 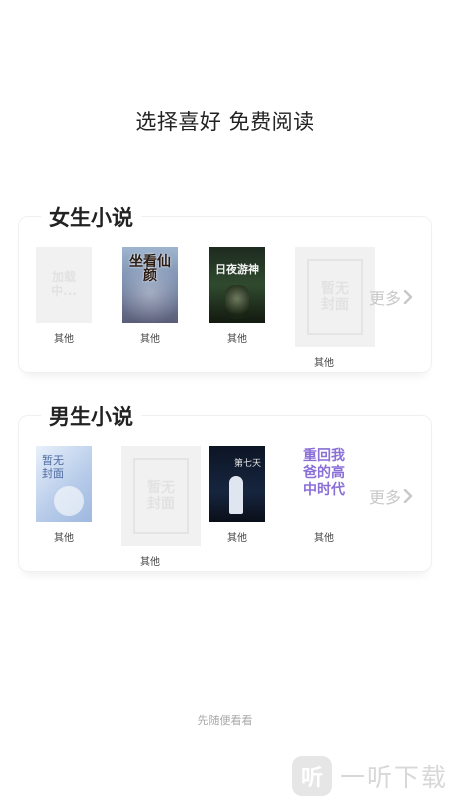 I want to click on book-cover-title: 重回我爸的高中时代, so click(x=324, y=473).